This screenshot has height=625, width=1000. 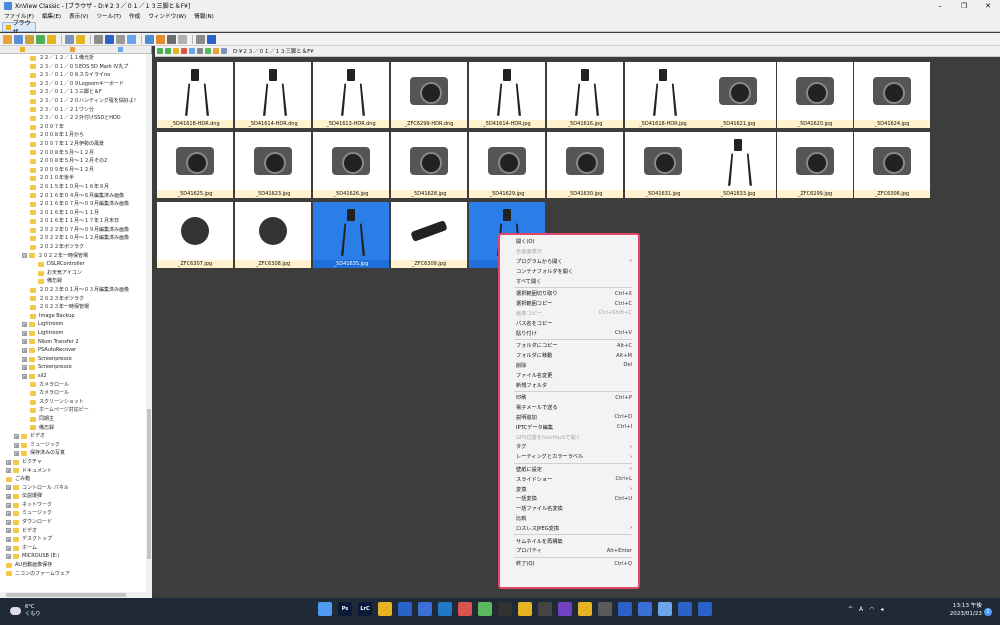 I want to click on thumbnail: _5D41630.jpg, so click(x=585, y=165).